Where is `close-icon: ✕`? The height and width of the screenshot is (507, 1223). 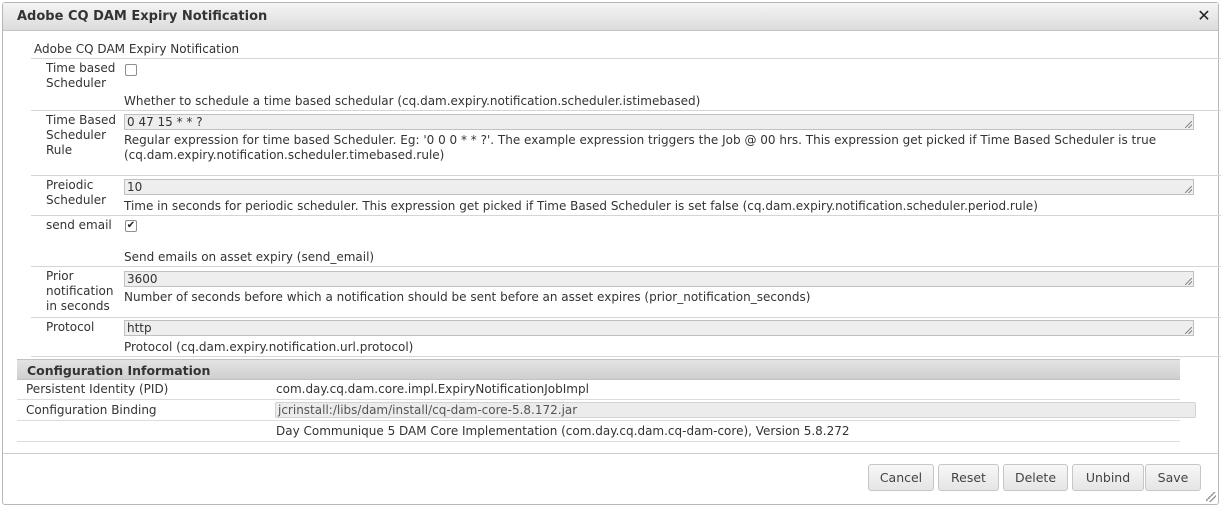 close-icon: ✕ is located at coordinates (1204, 16).